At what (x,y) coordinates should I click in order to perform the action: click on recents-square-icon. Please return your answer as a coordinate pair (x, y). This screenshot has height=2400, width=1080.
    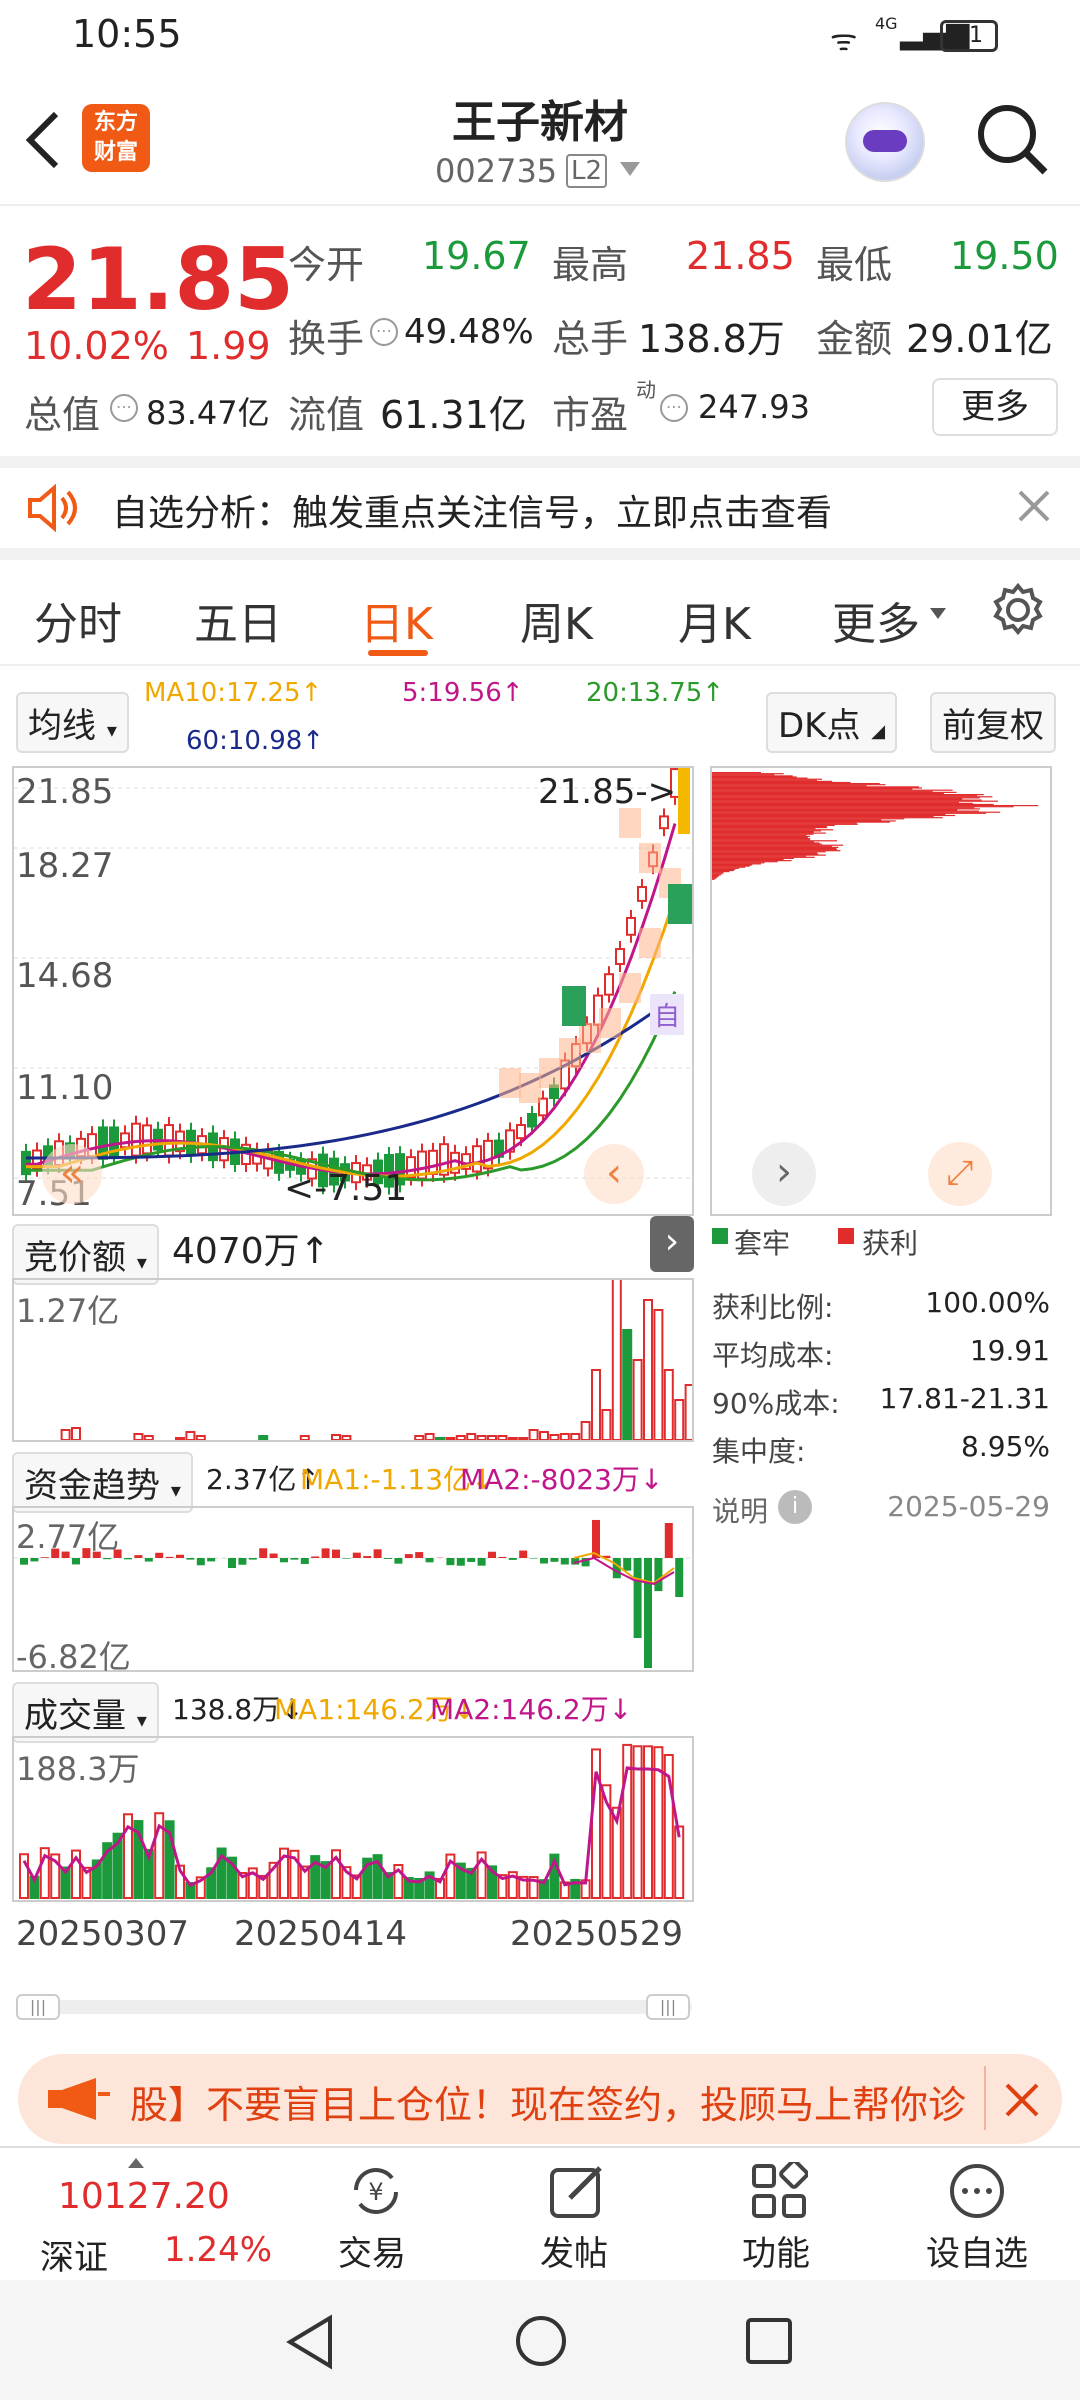
    Looking at the image, I should click on (769, 2341).